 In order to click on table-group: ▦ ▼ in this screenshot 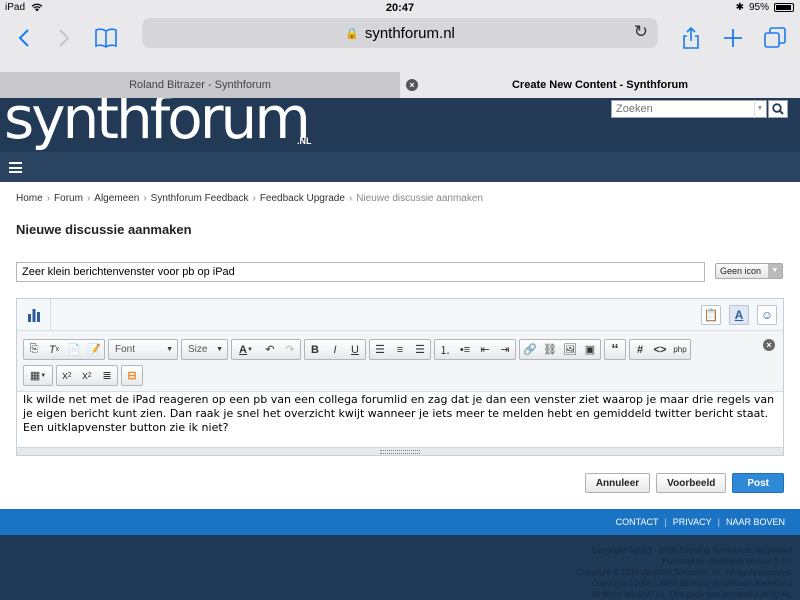, I will do `click(38, 375)`.